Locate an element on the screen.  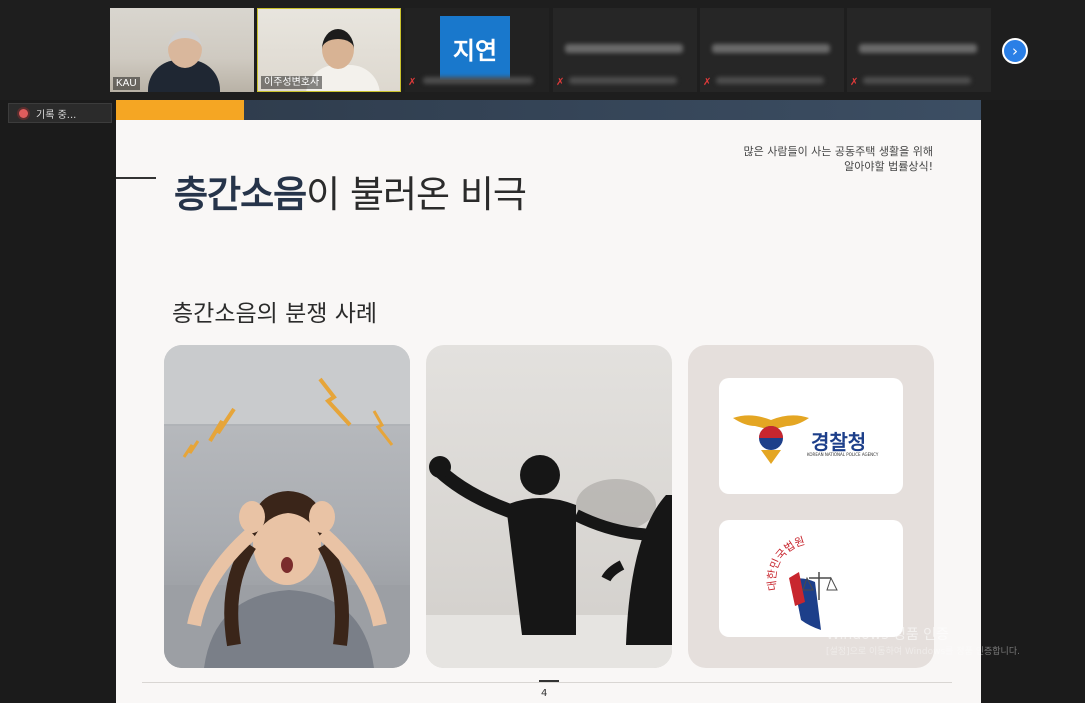
conflict-silhouette-image is located at coordinates (549, 506).